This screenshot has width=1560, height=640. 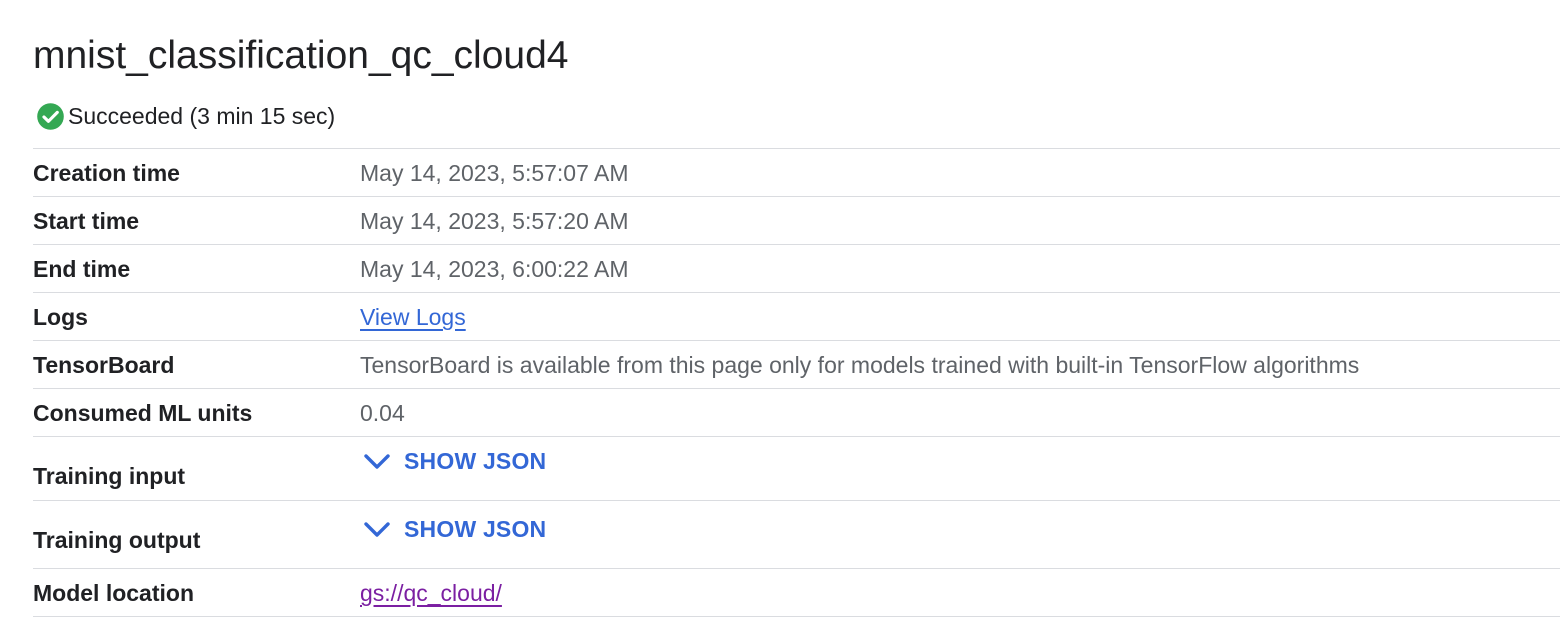 I want to click on status-badge: Succeeded (3 min 15 sec), so click(x=185, y=116).